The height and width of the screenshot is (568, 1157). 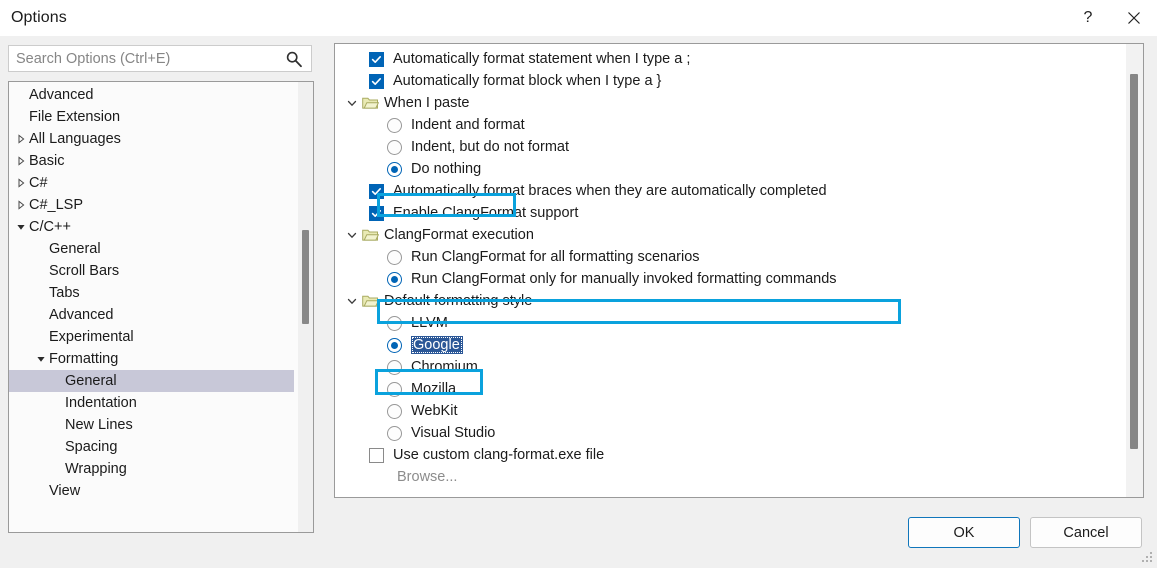 What do you see at coordinates (151, 403) in the screenshot?
I see `tree-item-indentation: Indentation` at bounding box center [151, 403].